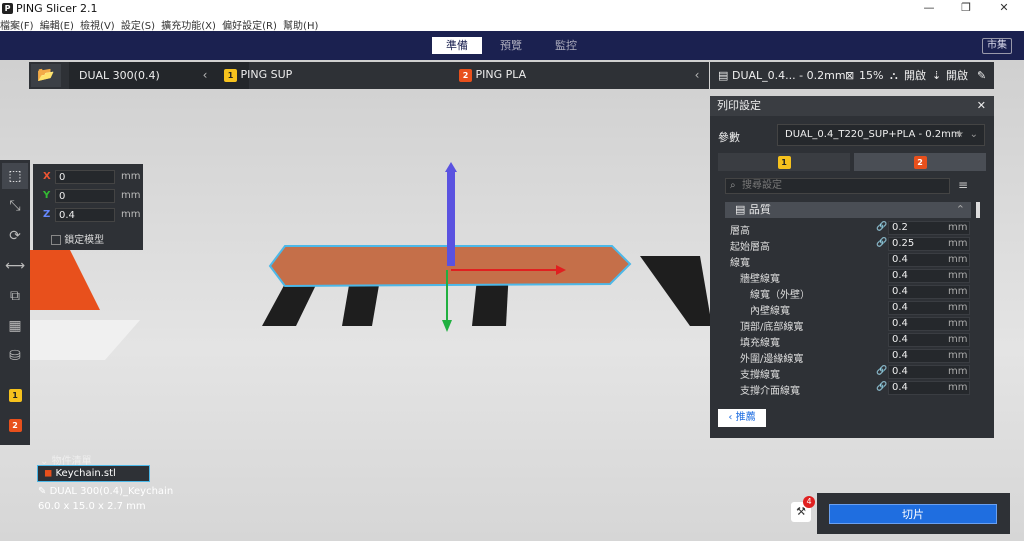  I want to click on extruder2-assign-icon: 2, so click(15, 425).